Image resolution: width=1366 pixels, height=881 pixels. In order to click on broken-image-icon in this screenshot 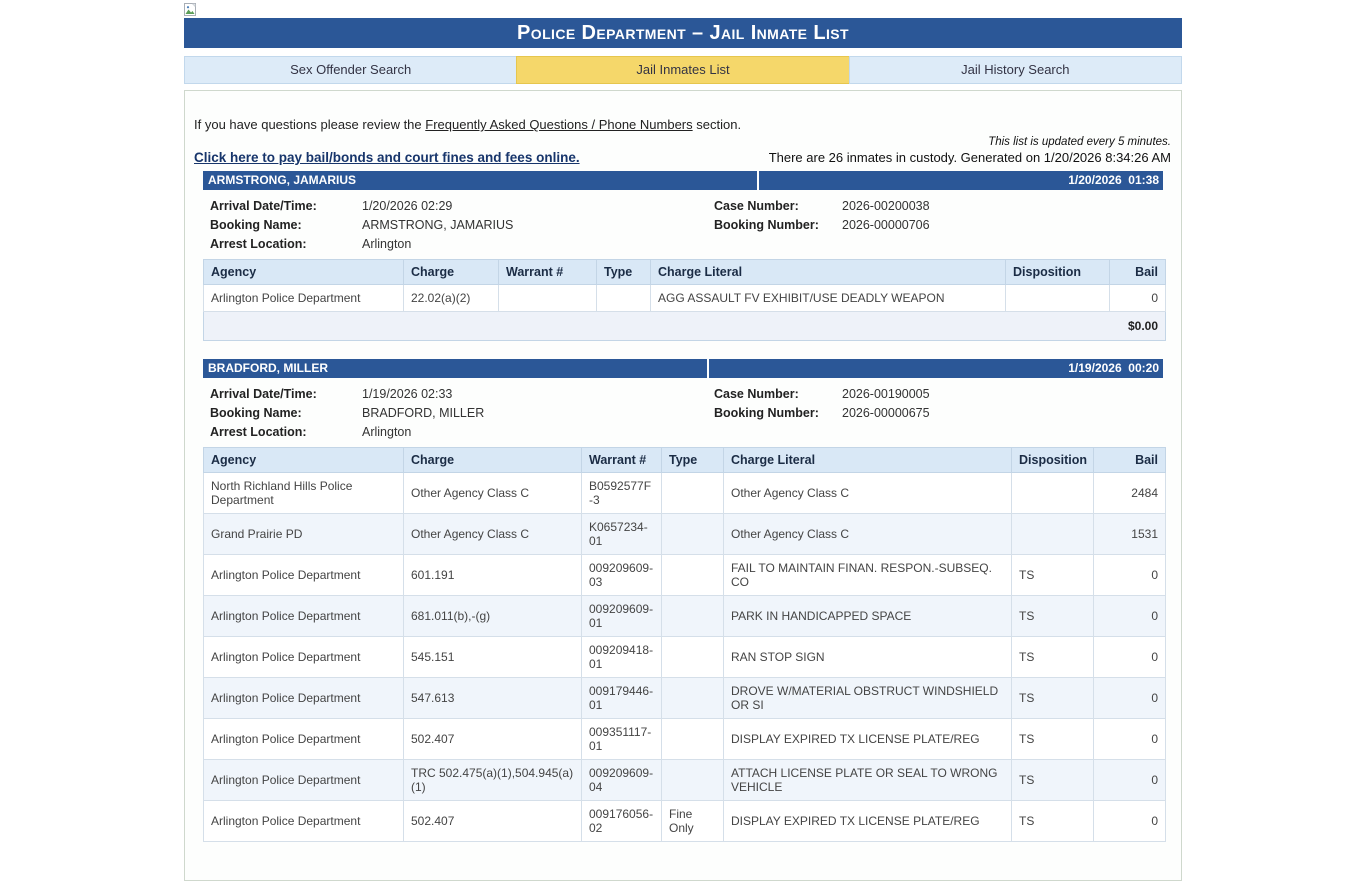, I will do `click(190, 9)`.